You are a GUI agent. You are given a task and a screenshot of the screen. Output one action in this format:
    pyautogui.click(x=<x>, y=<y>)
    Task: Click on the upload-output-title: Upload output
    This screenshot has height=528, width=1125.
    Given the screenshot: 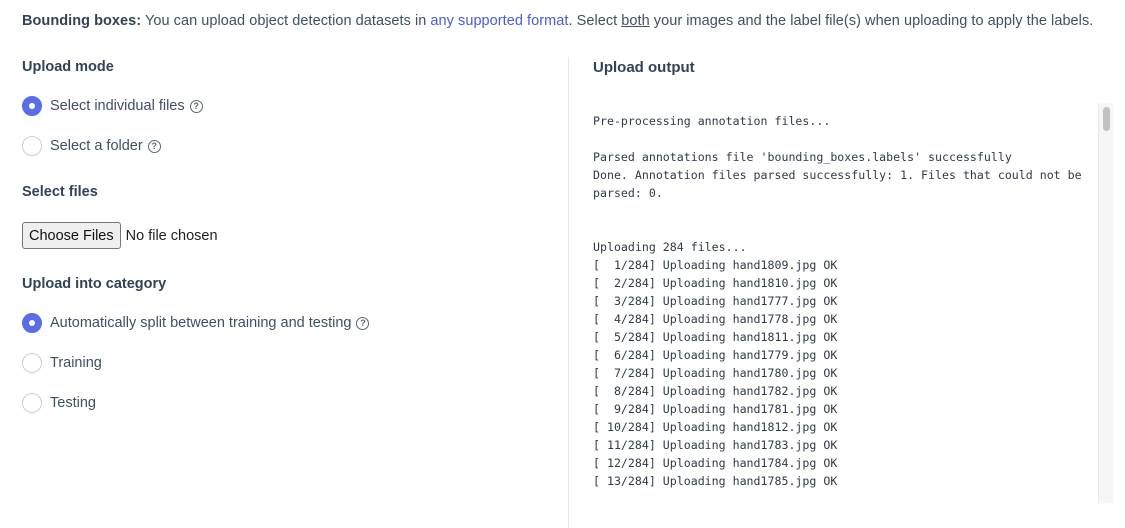 What is the action you would take?
    pyautogui.click(x=644, y=67)
    